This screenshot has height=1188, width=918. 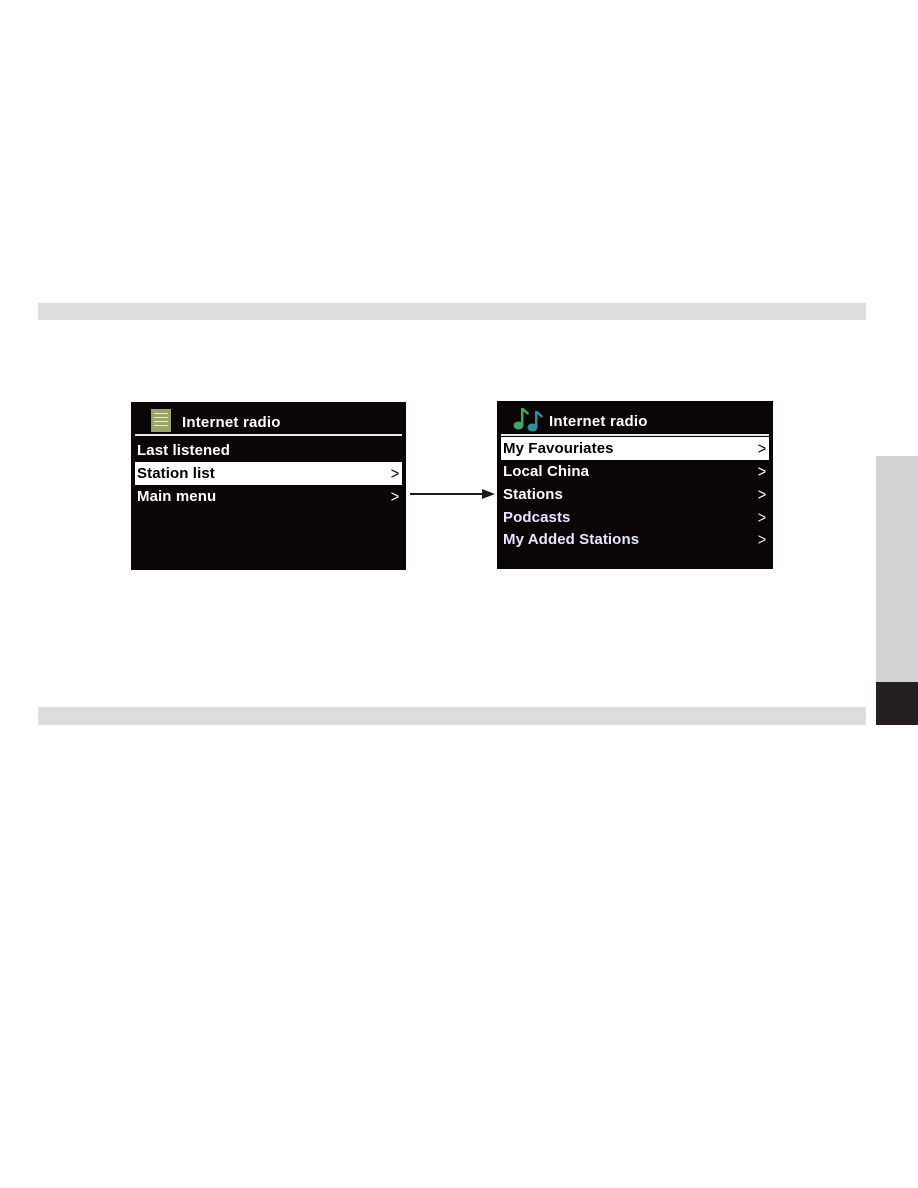 I want to click on chapter-side-tab-marker, so click(x=897, y=703).